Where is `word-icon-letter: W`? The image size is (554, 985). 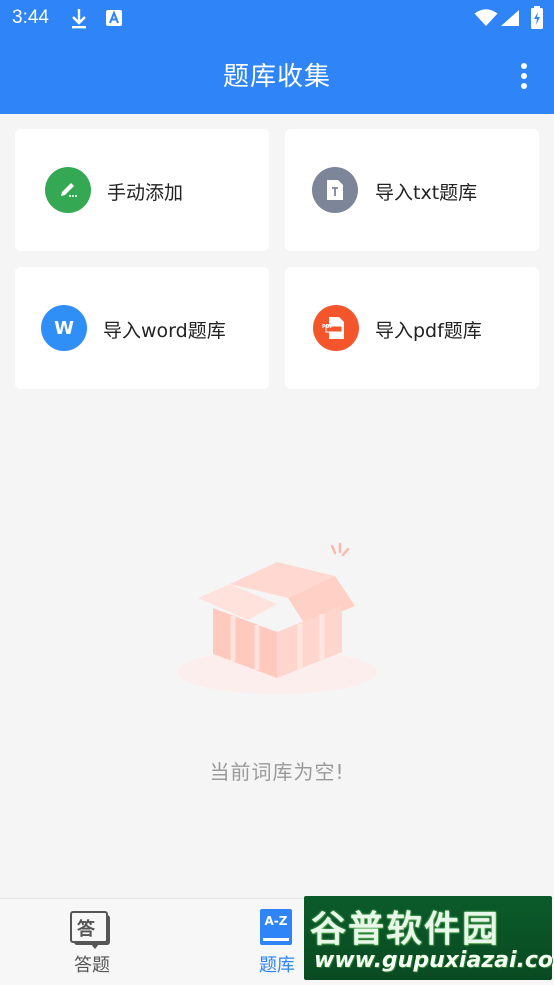 word-icon-letter: W is located at coordinates (64, 328).